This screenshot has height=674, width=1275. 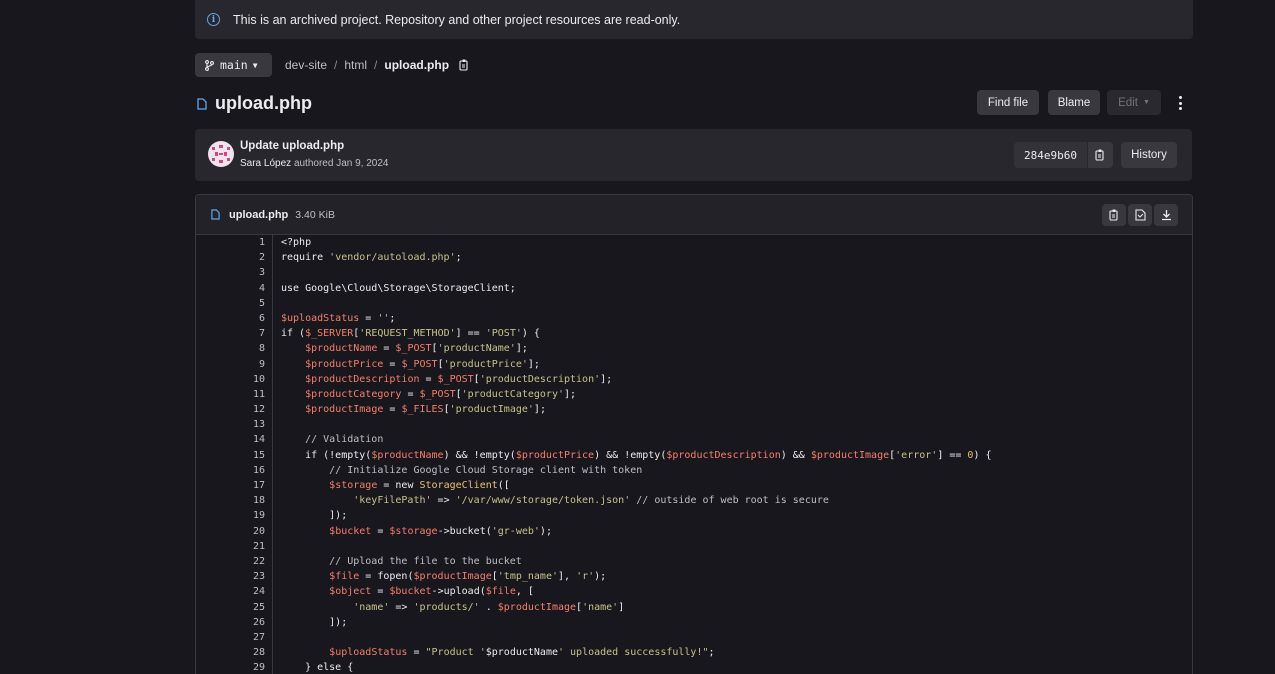 What do you see at coordinates (230, 242) in the screenshot?
I see `line-number: 1` at bounding box center [230, 242].